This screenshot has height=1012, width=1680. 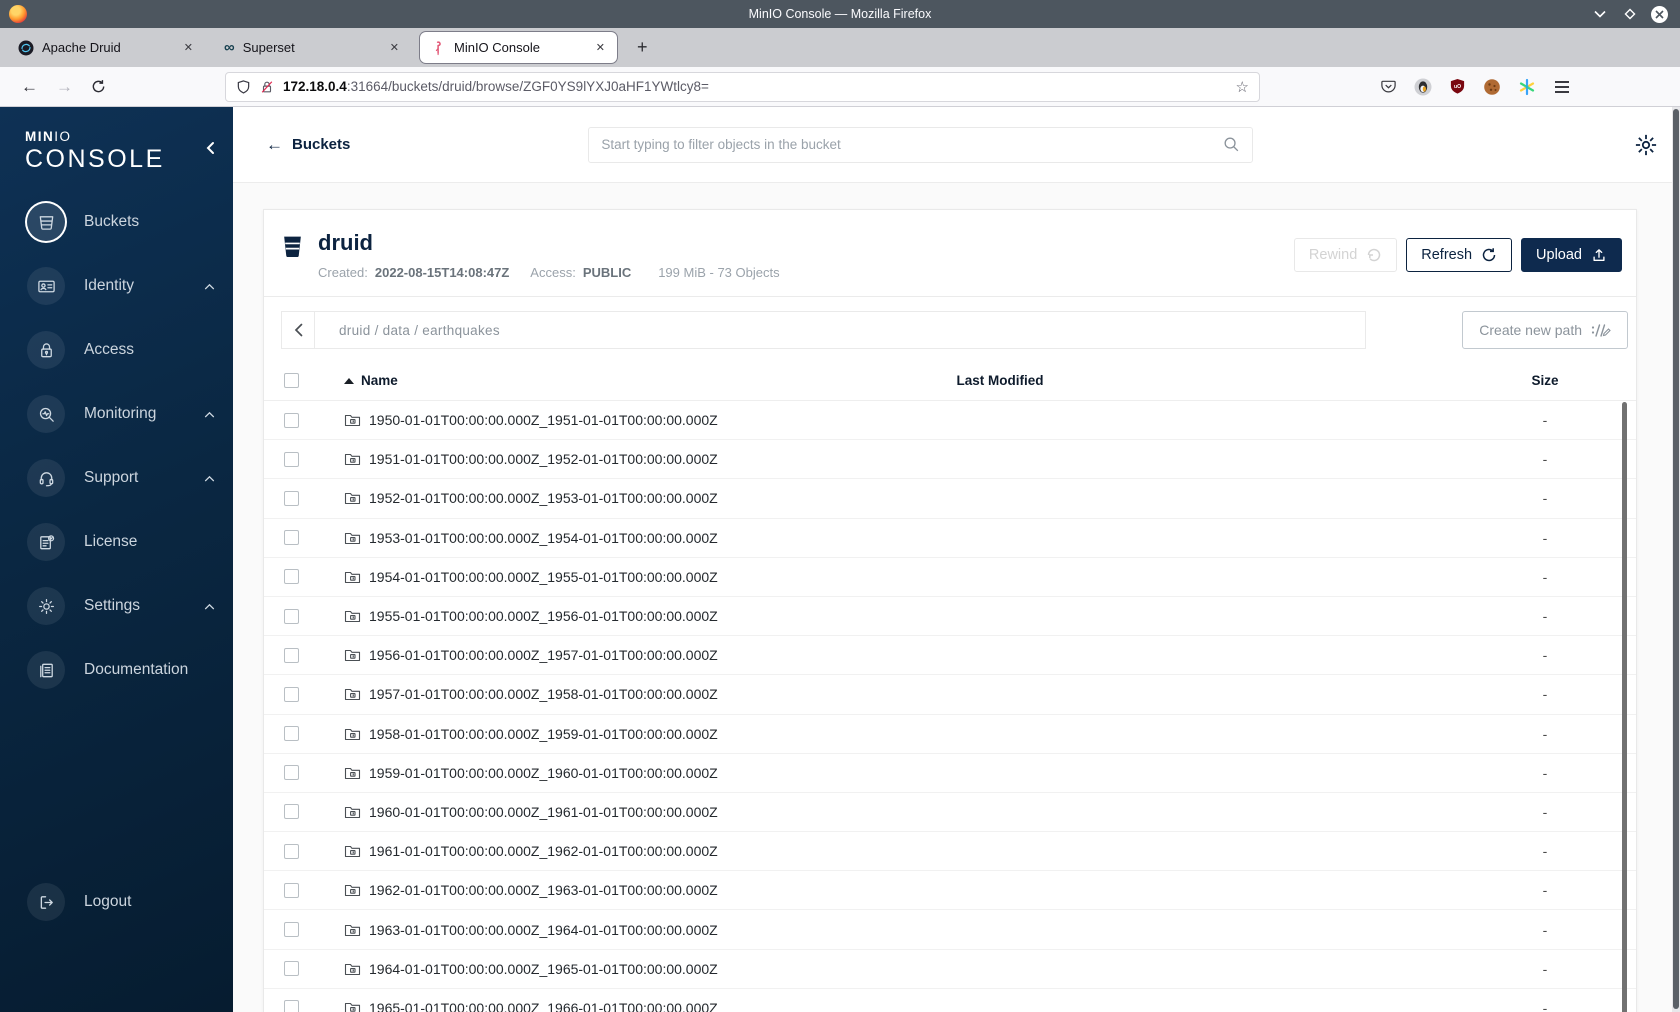 I want to click on sidebar-collapse-icon, so click(x=210, y=148).